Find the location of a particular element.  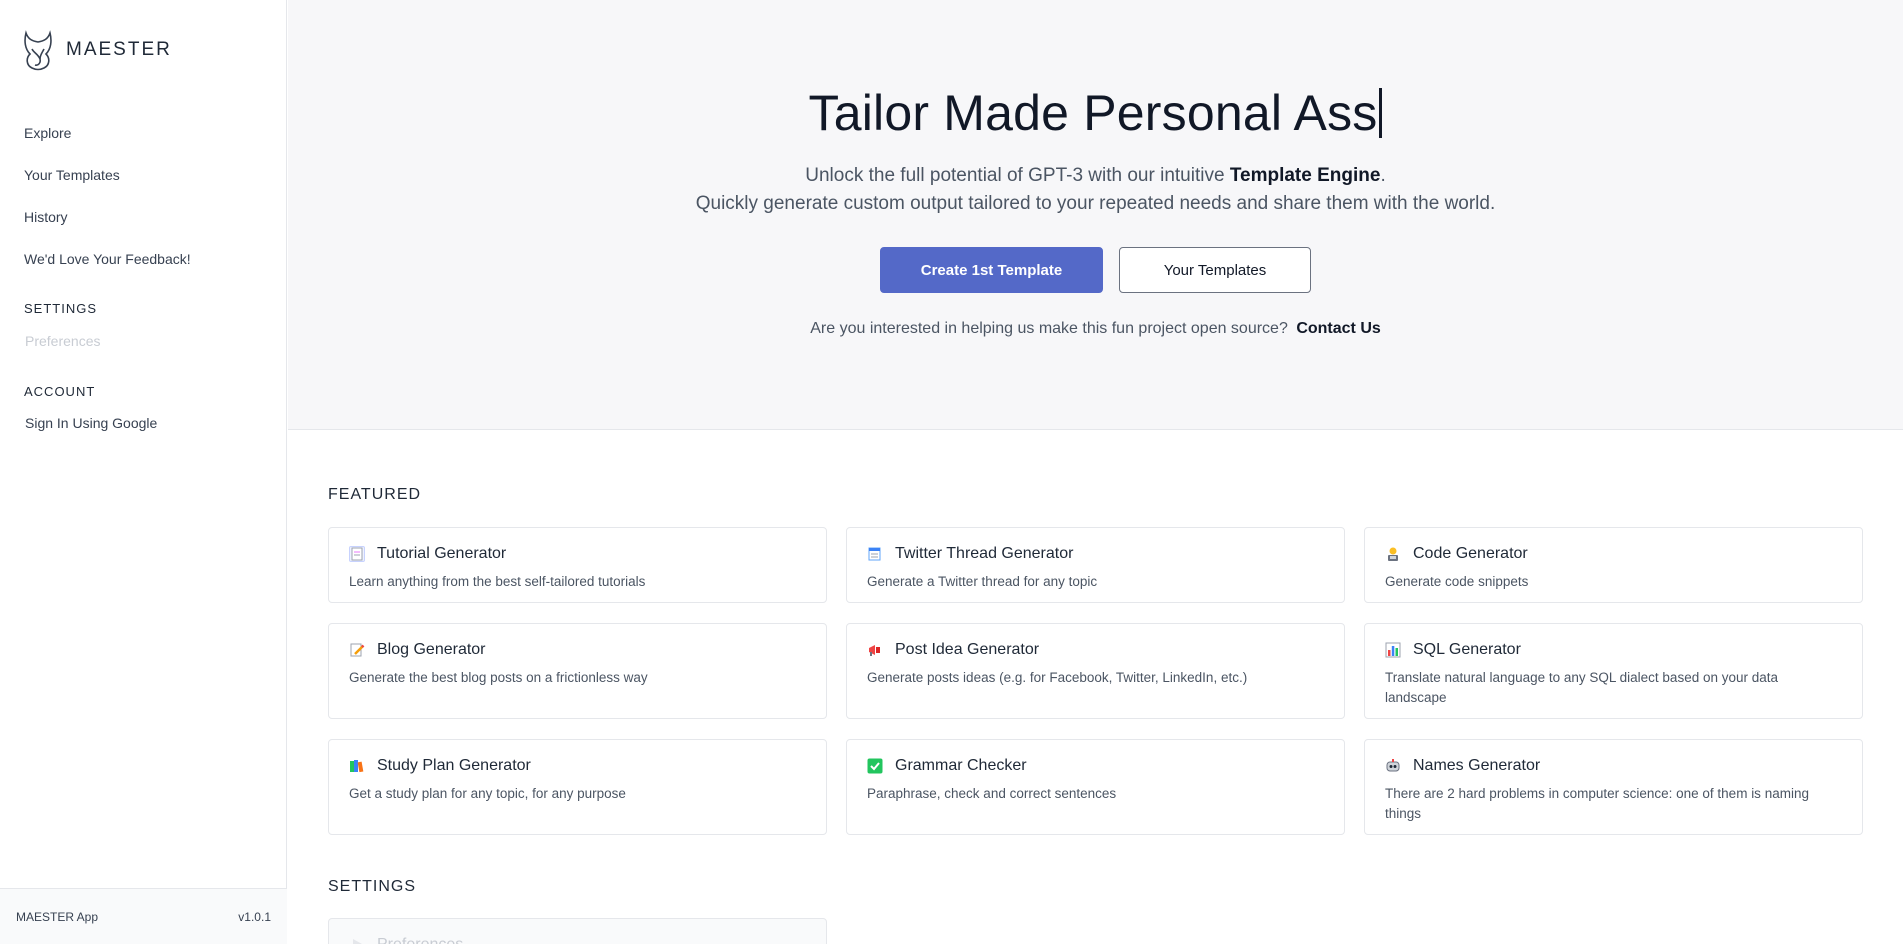

template-card-code-generator: Code Generator Generate code snippets is located at coordinates (1613, 565).